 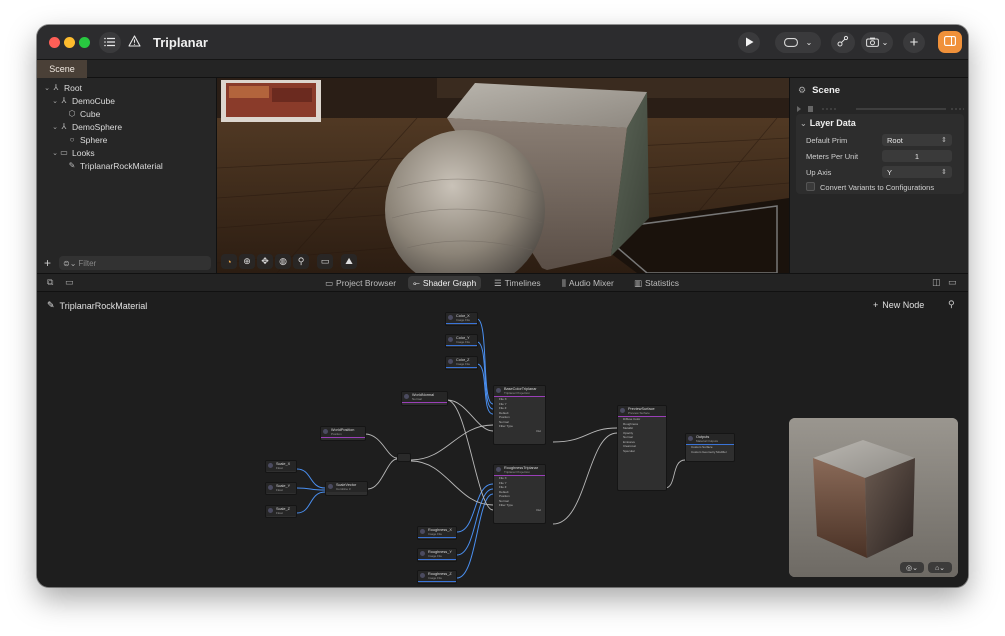 I want to click on camera-mode-button: ▭, so click(x=325, y=261).